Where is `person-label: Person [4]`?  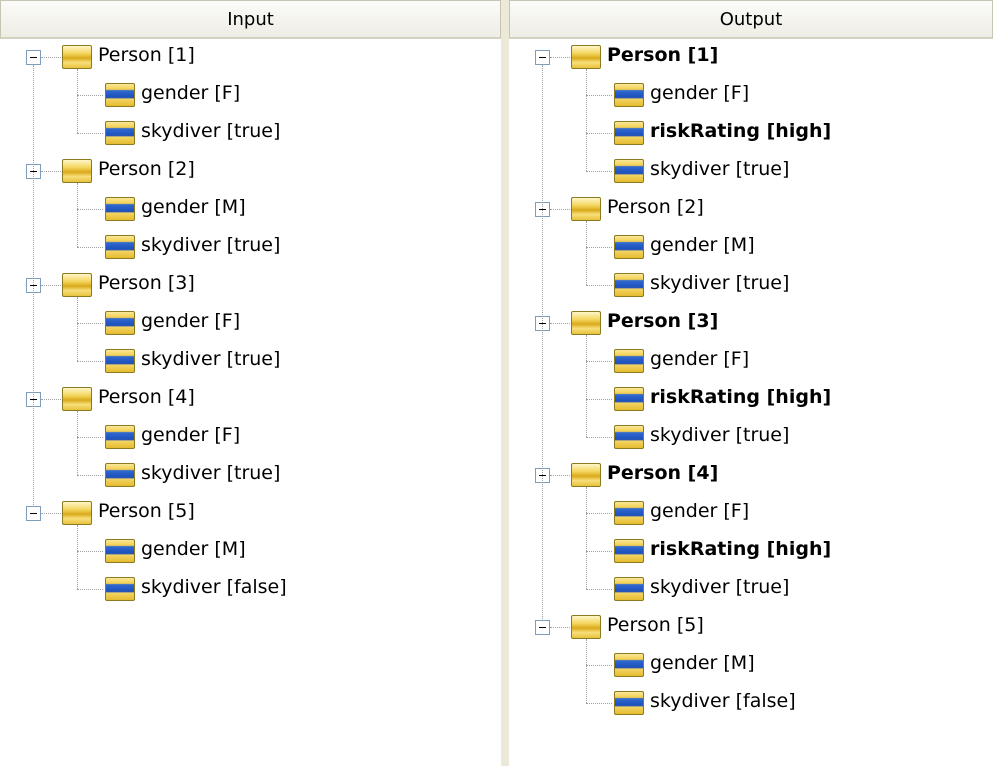
person-label: Person [4] is located at coordinates (146, 397).